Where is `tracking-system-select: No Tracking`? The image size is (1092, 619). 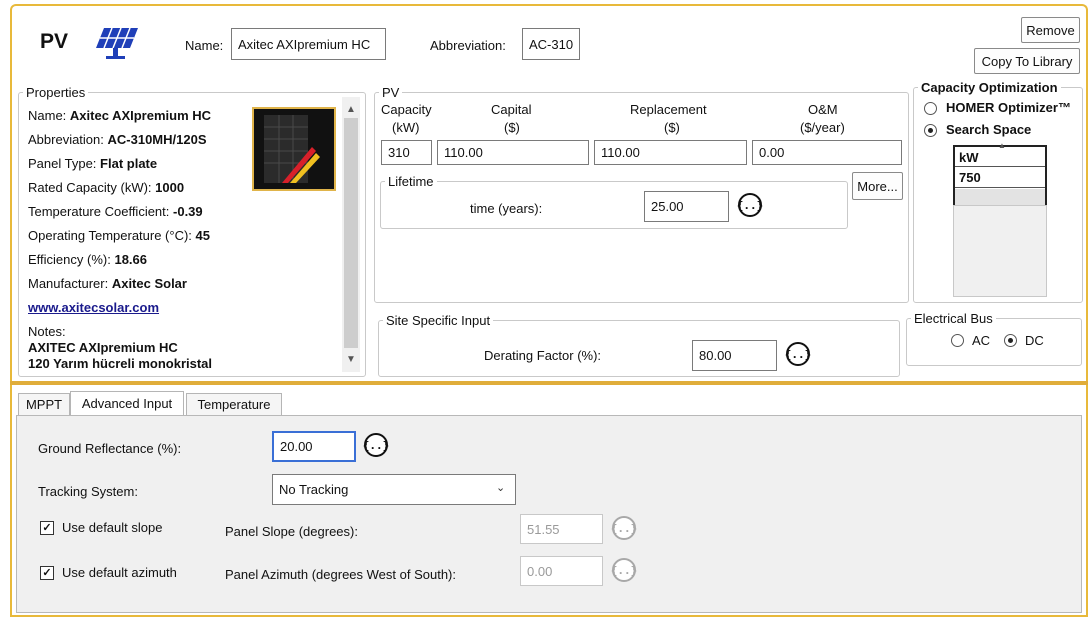
tracking-system-select: No Tracking is located at coordinates (394, 489).